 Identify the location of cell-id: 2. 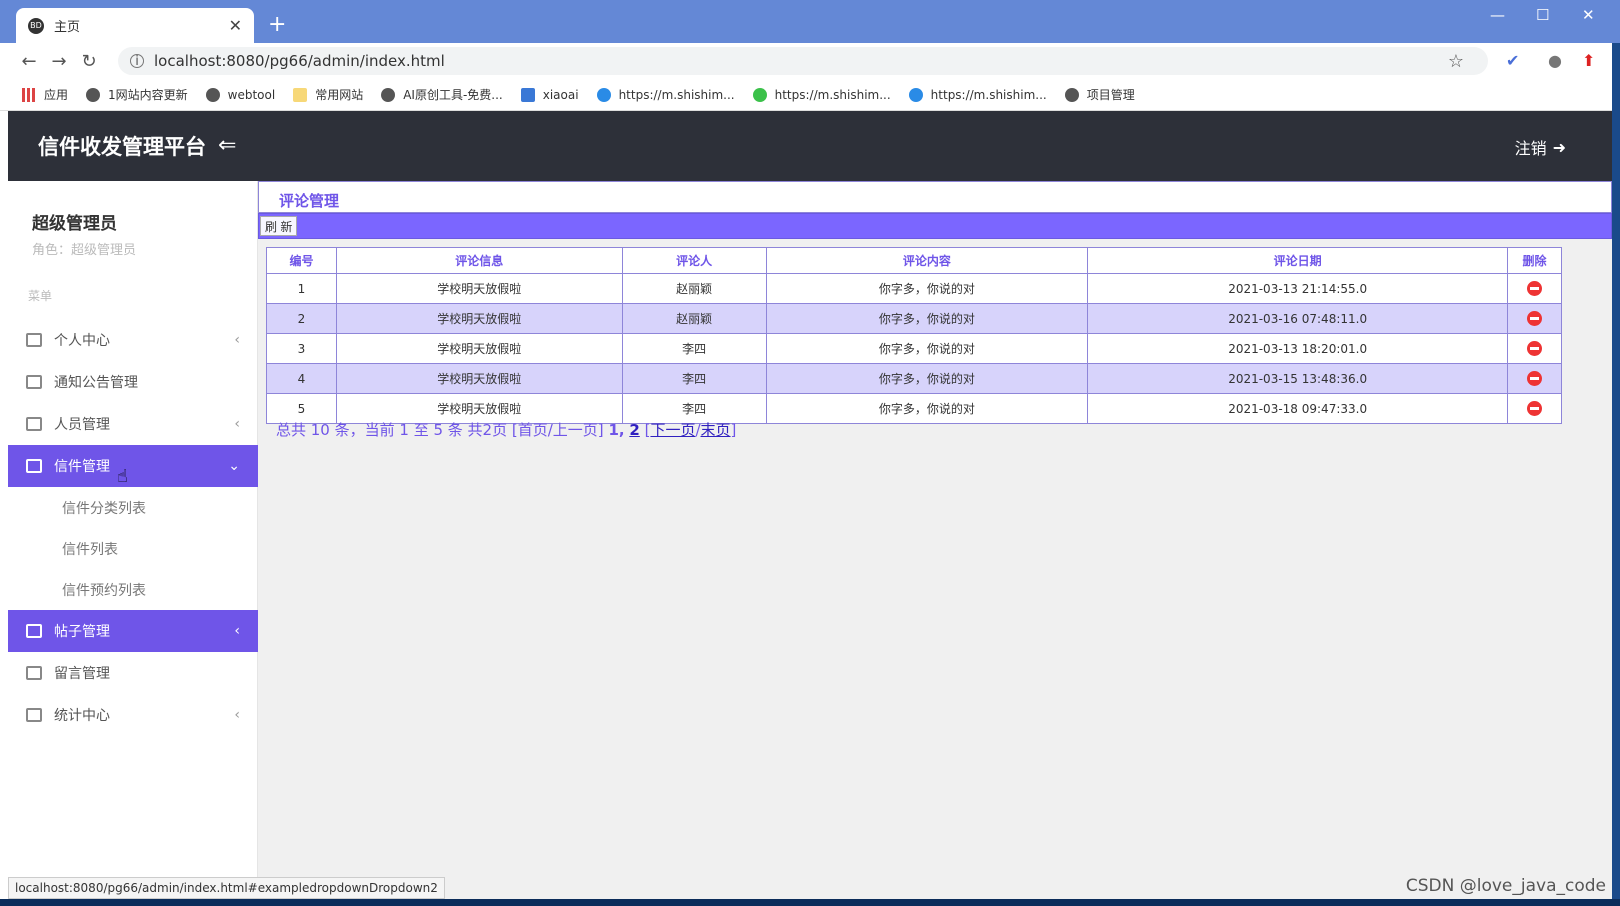
(301, 318).